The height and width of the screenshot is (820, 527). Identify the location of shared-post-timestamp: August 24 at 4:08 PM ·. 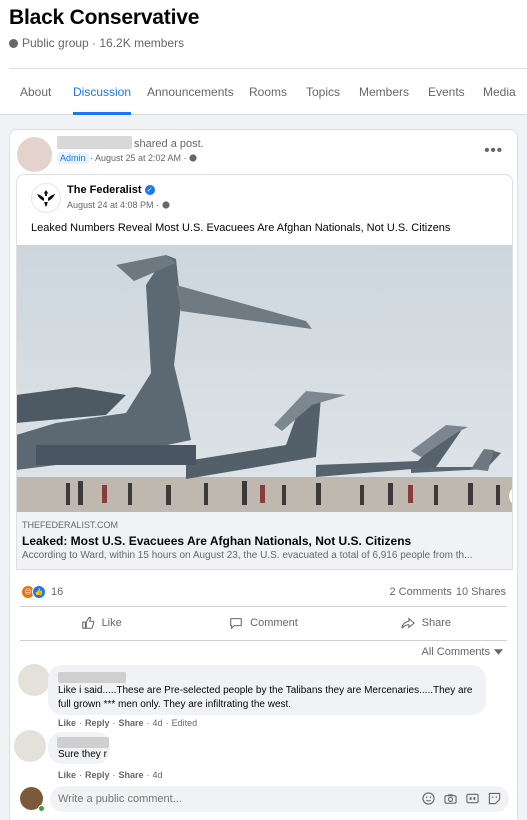
(118, 205).